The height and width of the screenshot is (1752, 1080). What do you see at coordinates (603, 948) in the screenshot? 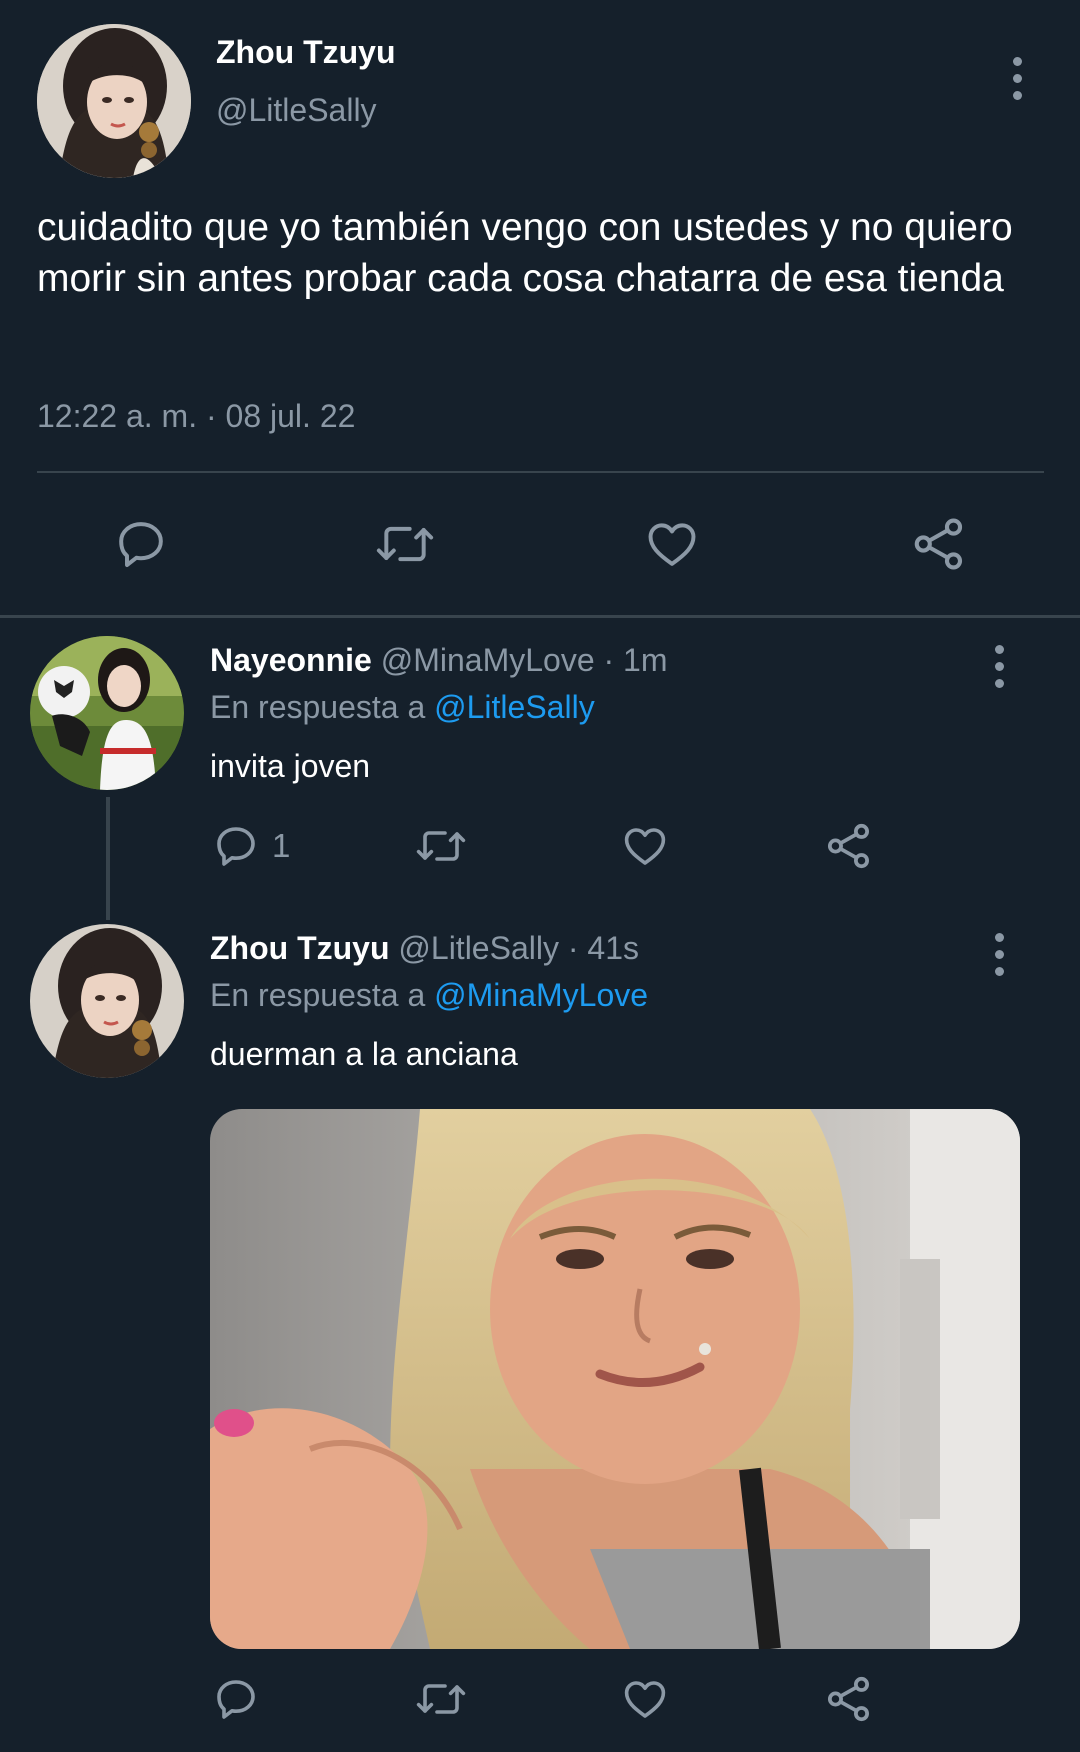
I see `reply-time: · 41s` at bounding box center [603, 948].